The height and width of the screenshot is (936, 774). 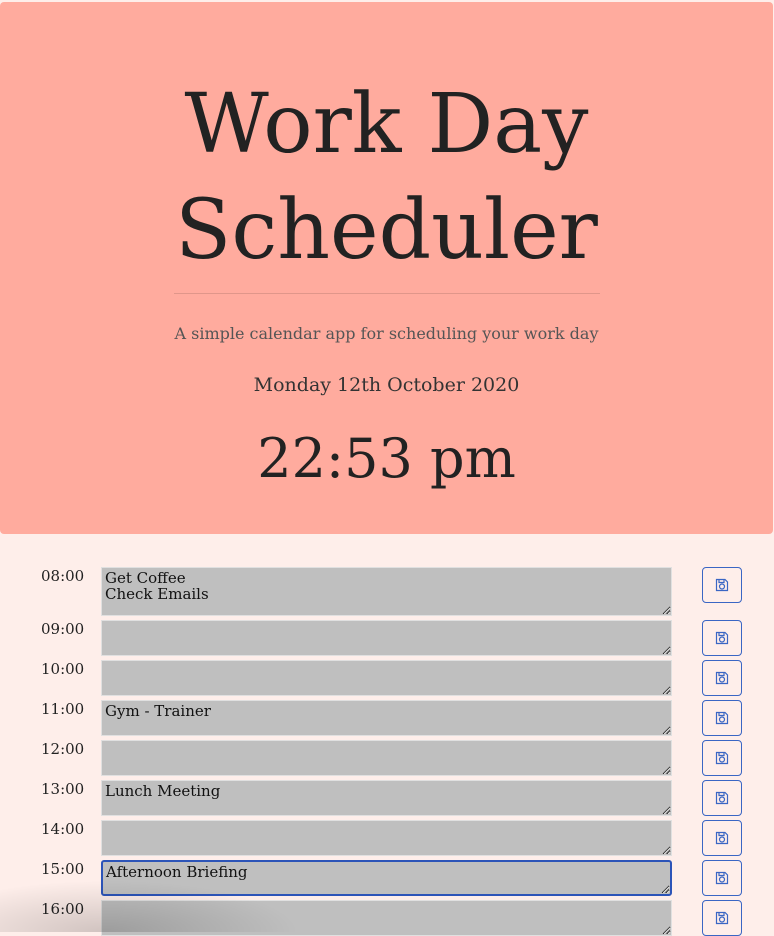 What do you see at coordinates (63, 669) in the screenshot?
I see `hour-label: 10:00` at bounding box center [63, 669].